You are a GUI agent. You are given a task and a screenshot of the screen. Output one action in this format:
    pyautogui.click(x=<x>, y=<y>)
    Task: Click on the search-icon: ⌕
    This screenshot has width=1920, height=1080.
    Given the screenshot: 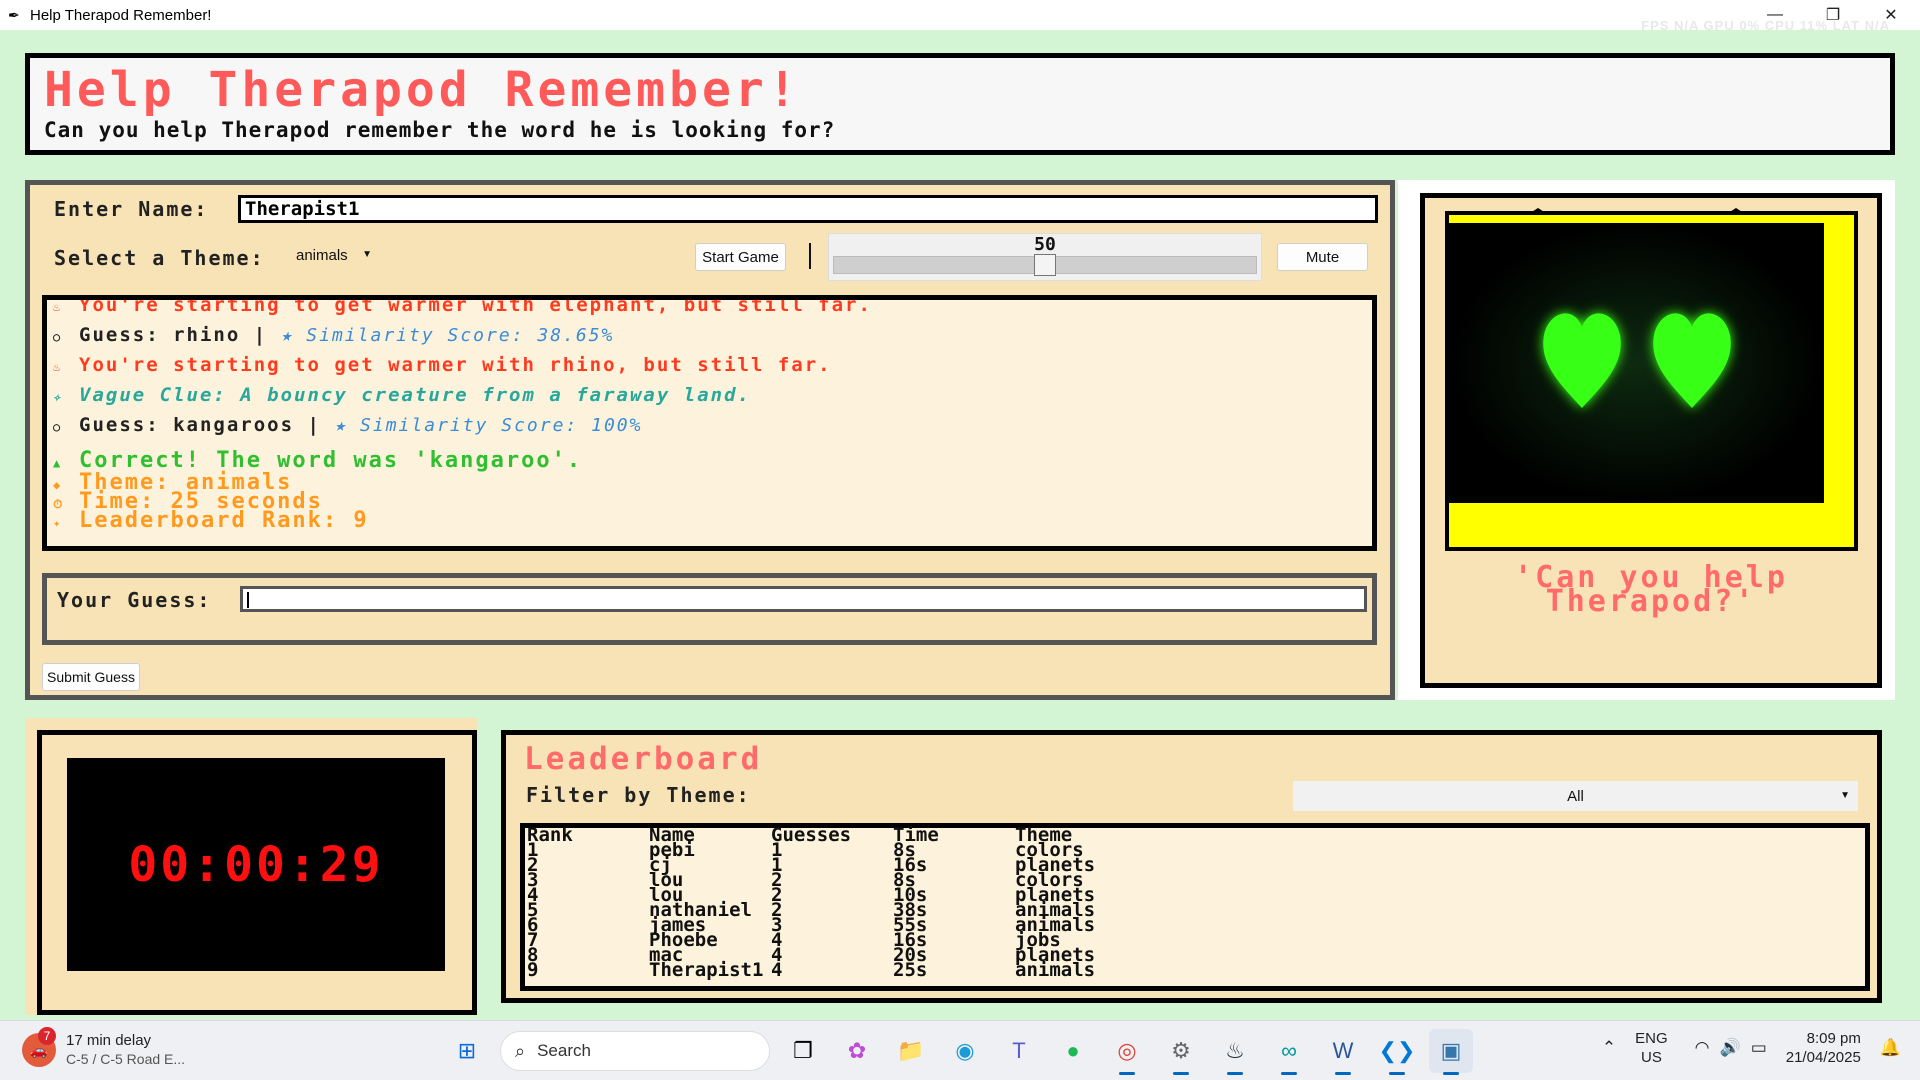 What is the action you would take?
    pyautogui.click(x=520, y=1050)
    